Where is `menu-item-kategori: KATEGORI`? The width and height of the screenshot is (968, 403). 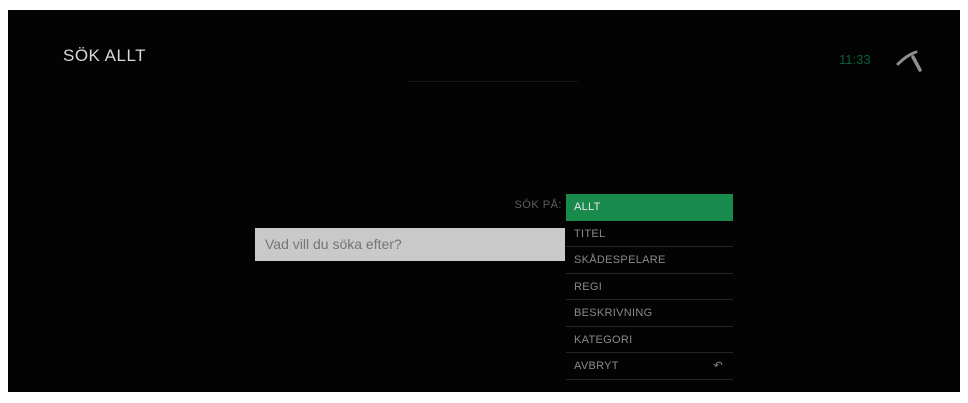 menu-item-kategori: KATEGORI is located at coordinates (649, 340).